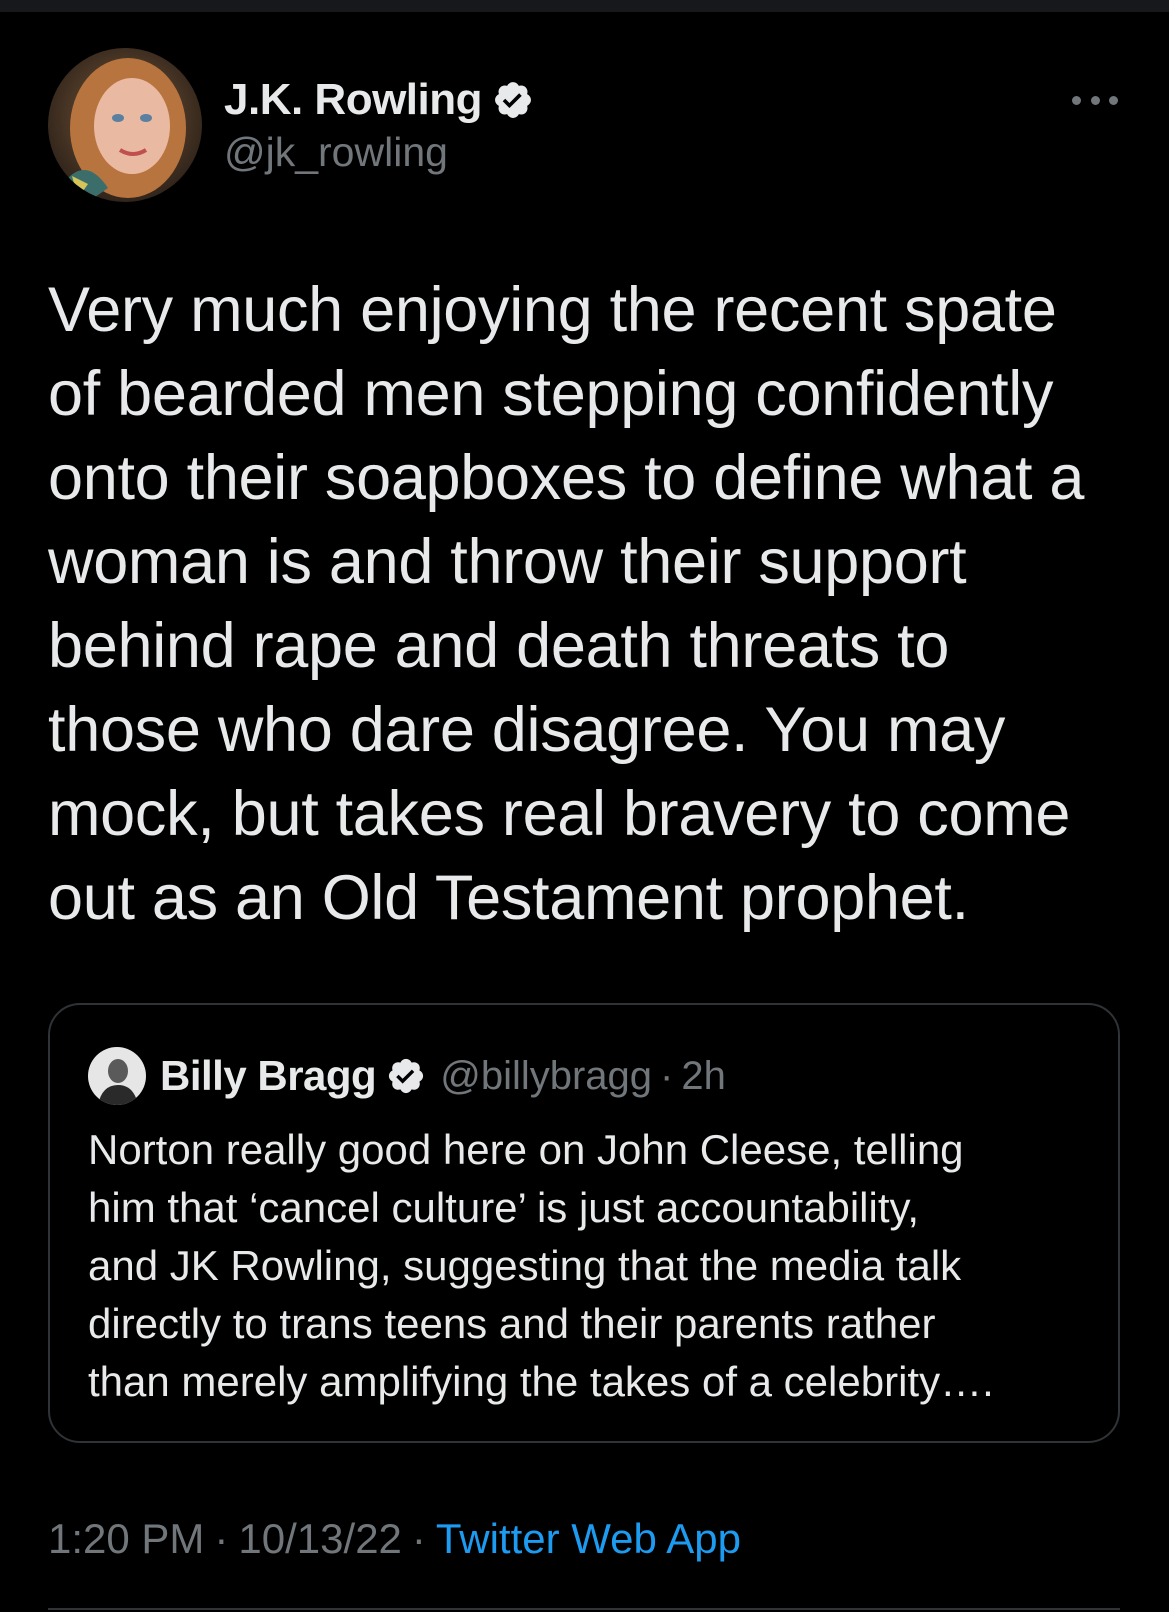  Describe the element at coordinates (379, 152) in the screenshot. I see `author-handle: @jk_rowling` at that location.